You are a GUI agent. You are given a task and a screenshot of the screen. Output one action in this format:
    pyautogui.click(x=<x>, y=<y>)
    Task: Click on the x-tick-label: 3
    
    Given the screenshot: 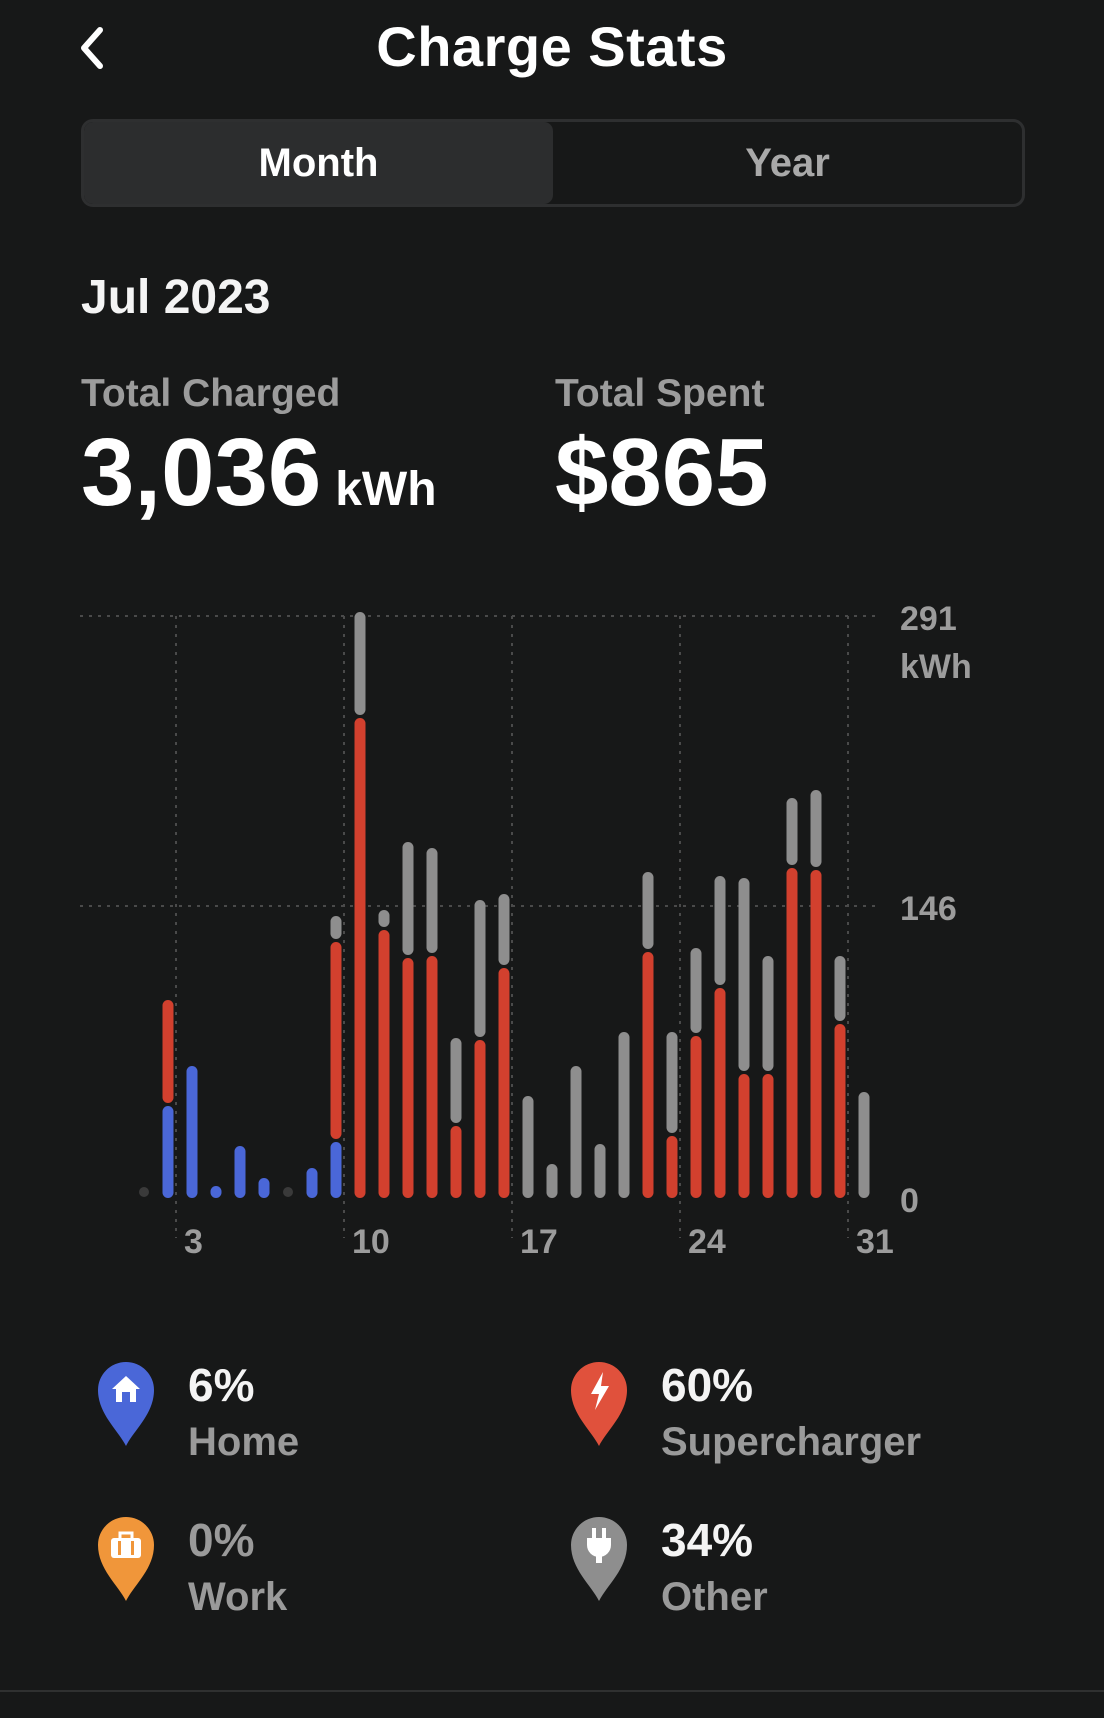 What is the action you would take?
    pyautogui.click(x=193, y=1242)
    